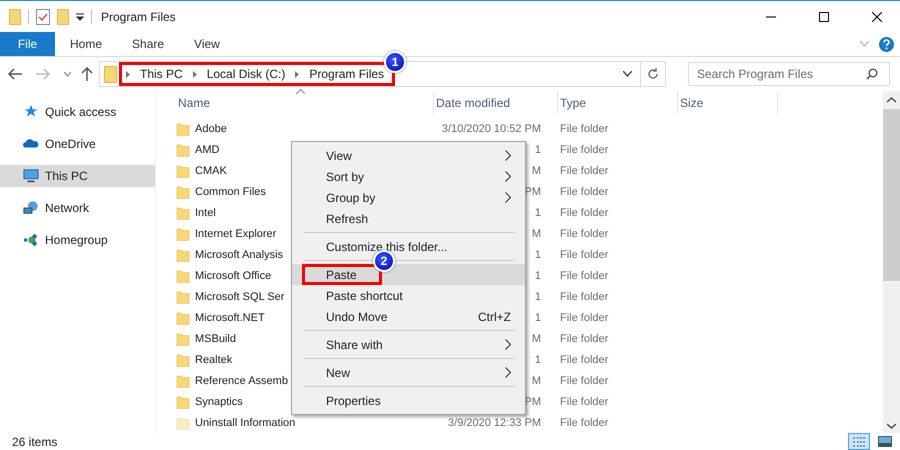 The height and width of the screenshot is (450, 900). Describe the element at coordinates (241, 380) in the screenshot. I see `file-name-text: Reference Assemb` at that location.